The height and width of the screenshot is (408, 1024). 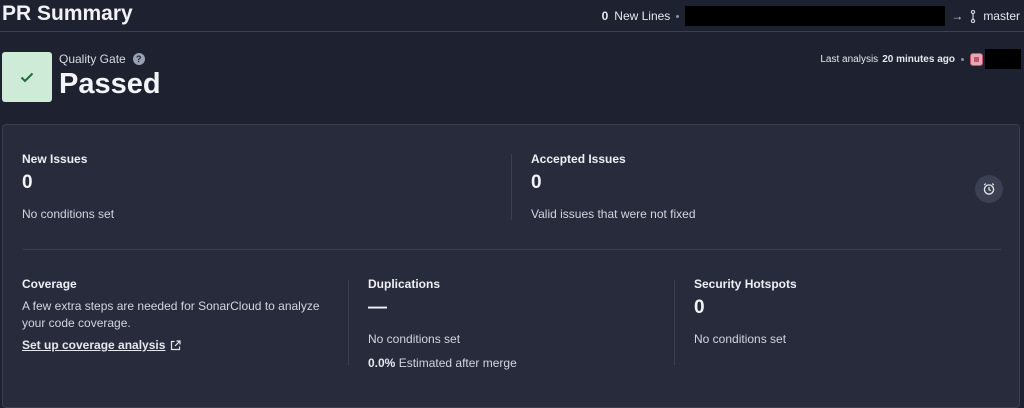 I want to click on accepted-issues-clock-button, so click(x=989, y=189).